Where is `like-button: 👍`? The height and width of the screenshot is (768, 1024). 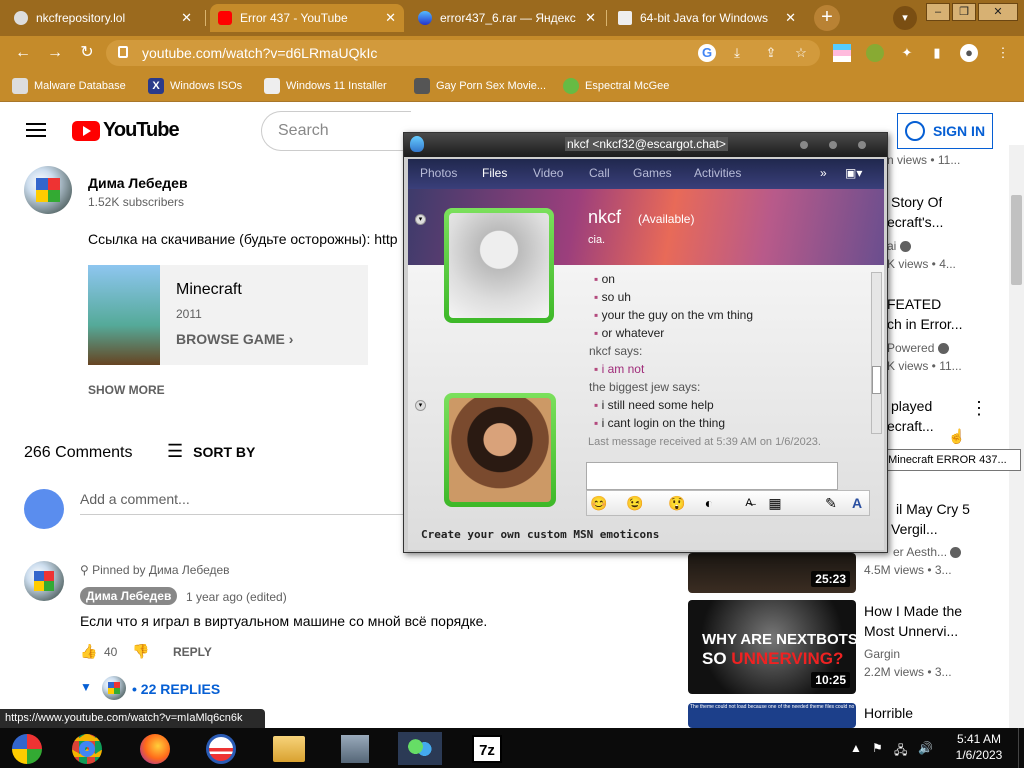
like-button: 👍 is located at coordinates (88, 651).